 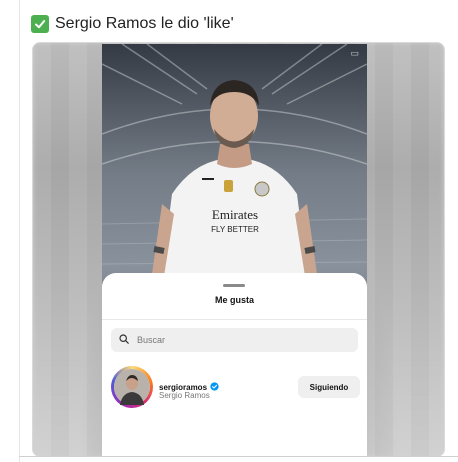 I want to click on following-button: Siguiendo, so click(x=329, y=387).